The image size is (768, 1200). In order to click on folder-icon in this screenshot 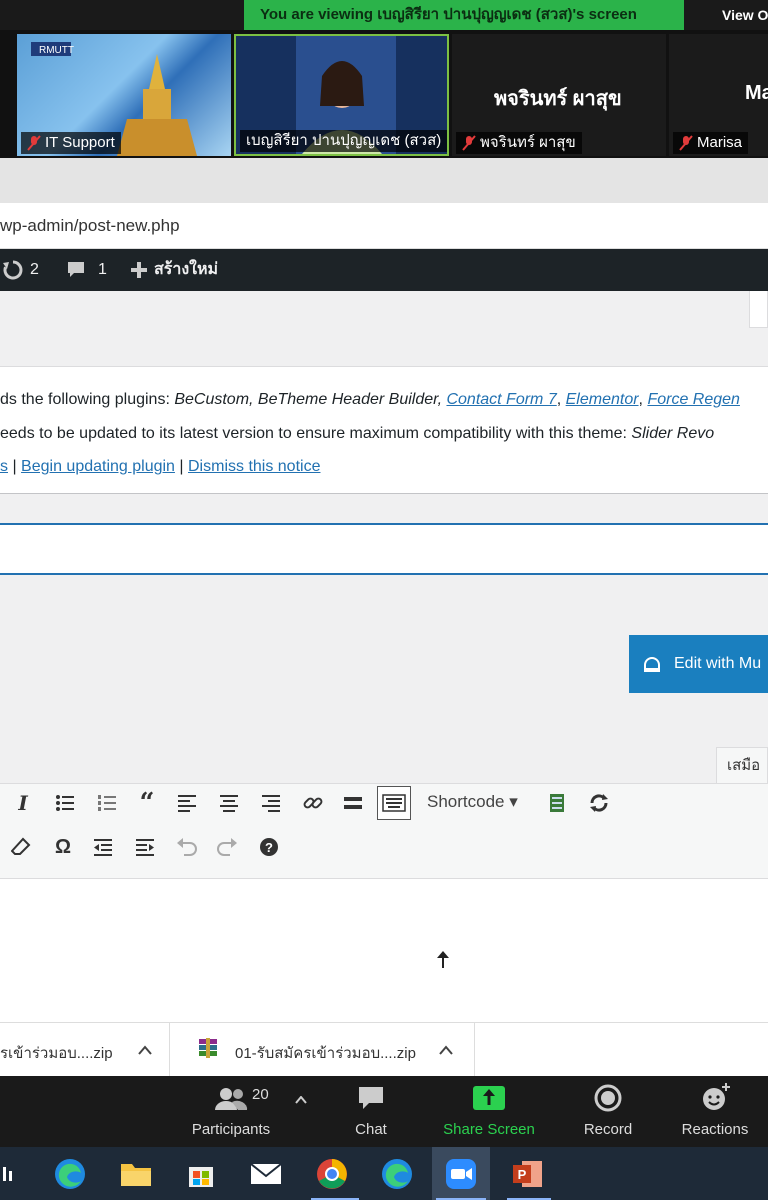, I will do `click(136, 1174)`.